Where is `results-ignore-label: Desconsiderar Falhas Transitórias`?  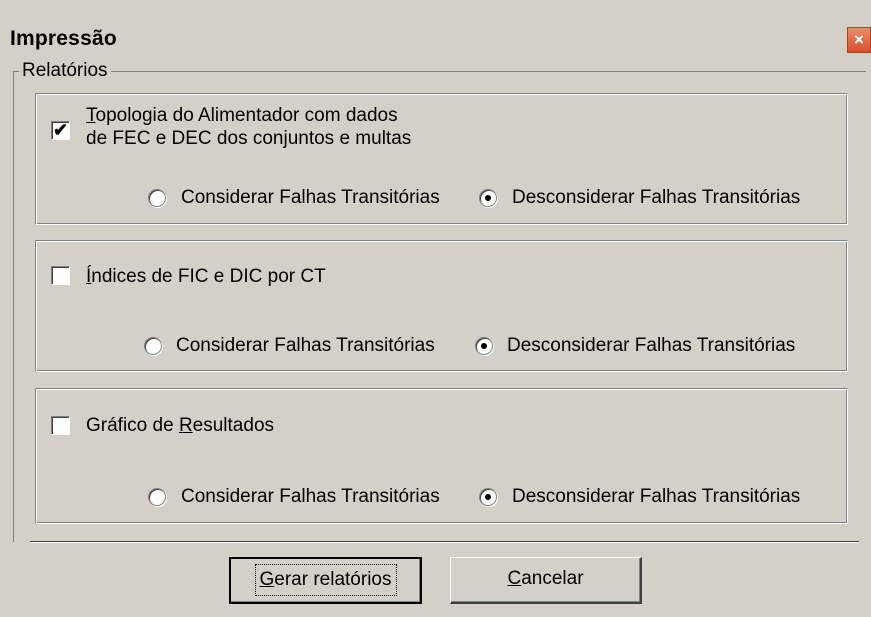
results-ignore-label: Desconsiderar Falhas Transitórias is located at coordinates (656, 497).